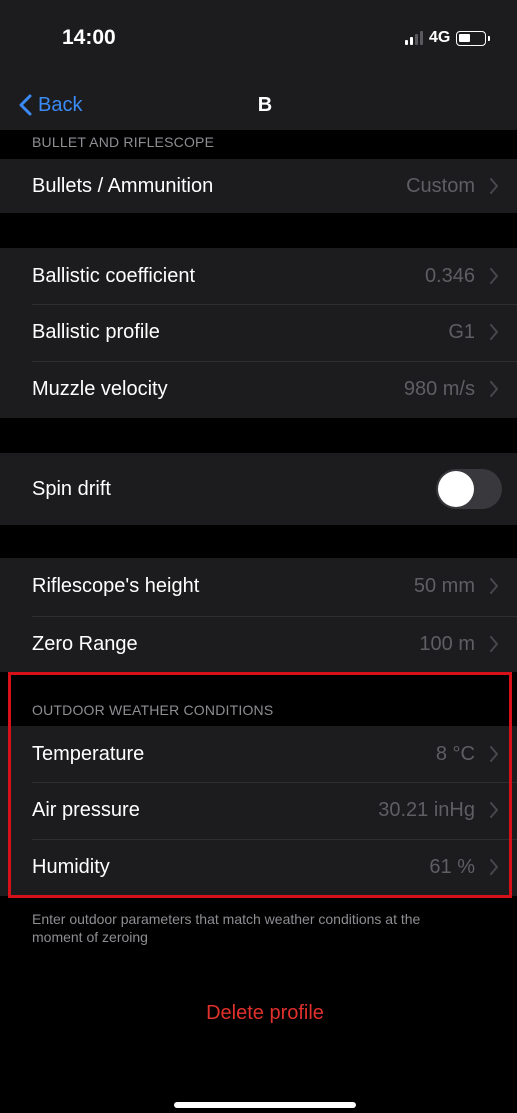 This screenshot has width=517, height=1113. I want to click on row-riflescope-height: Riflescope's height 50 mm, so click(258, 587).